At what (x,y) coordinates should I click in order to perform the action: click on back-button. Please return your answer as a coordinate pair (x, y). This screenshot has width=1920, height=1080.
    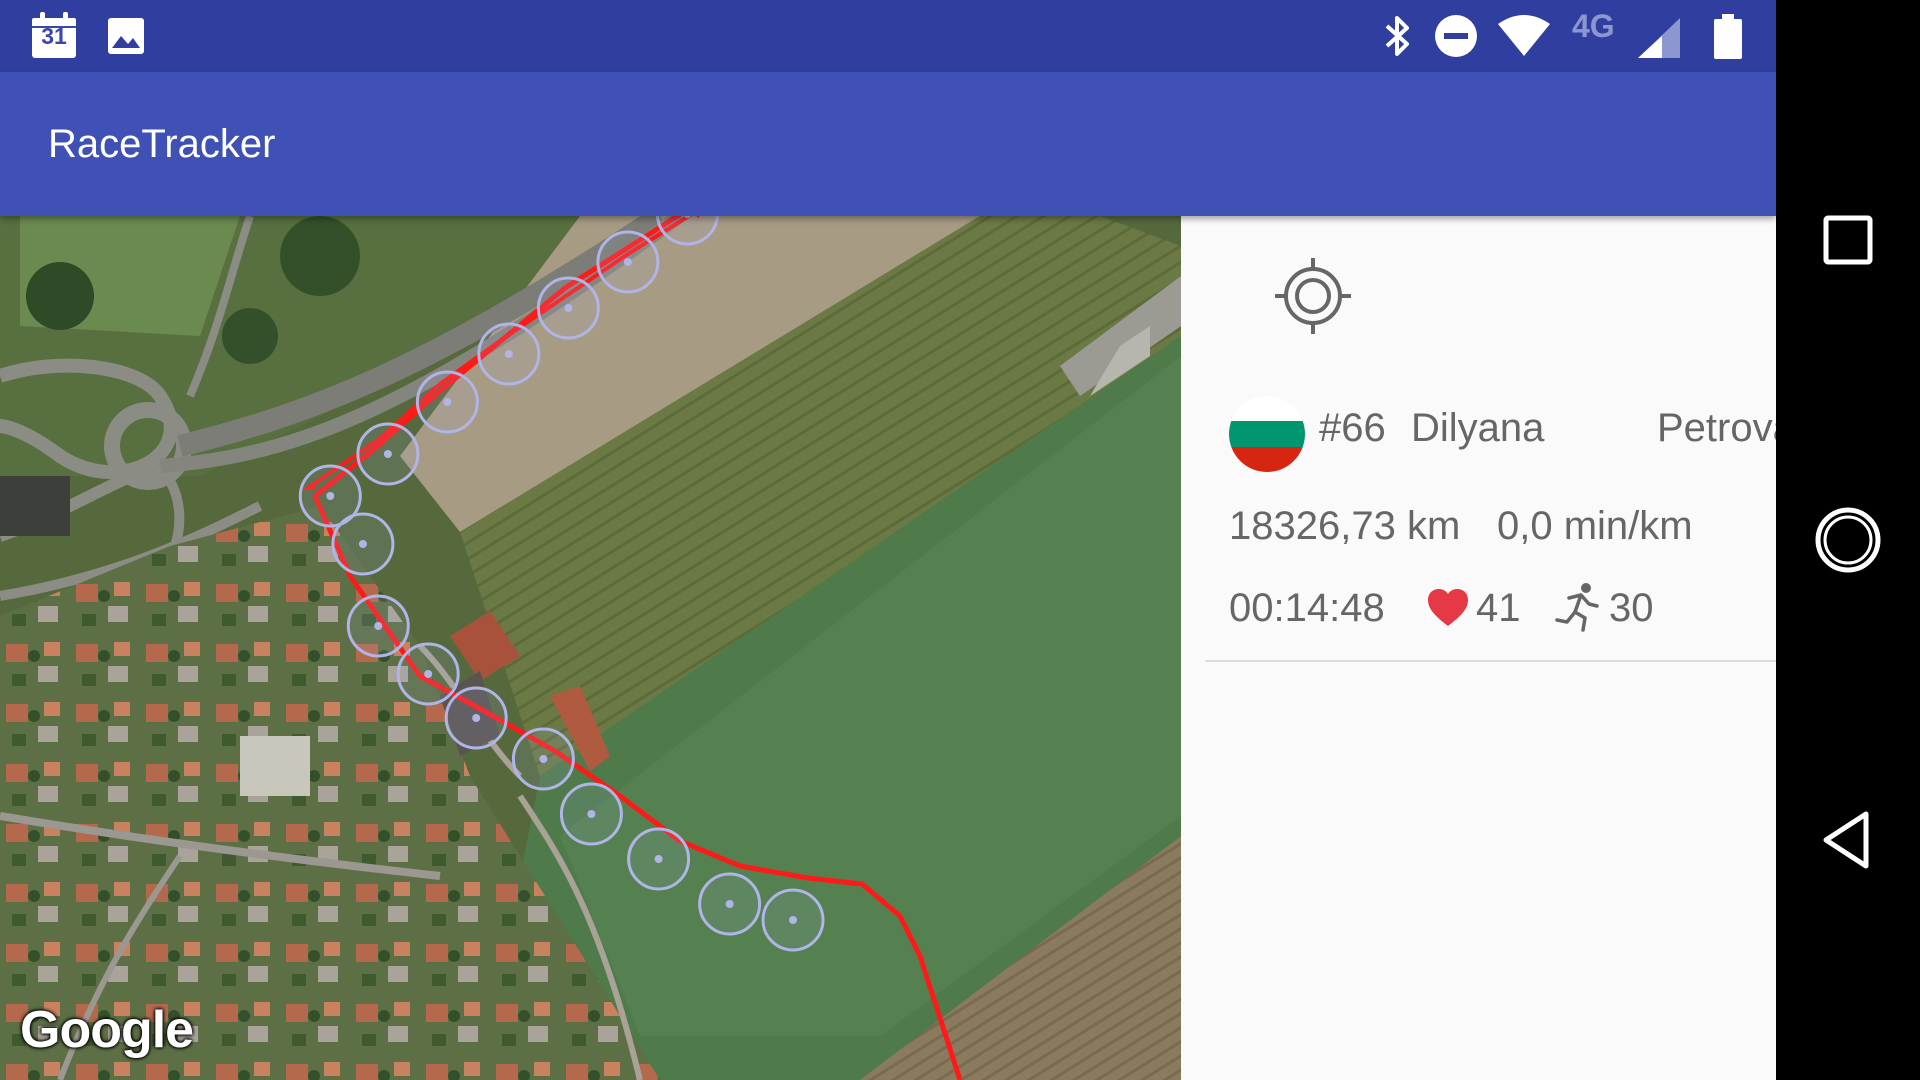
    Looking at the image, I should click on (1848, 840).